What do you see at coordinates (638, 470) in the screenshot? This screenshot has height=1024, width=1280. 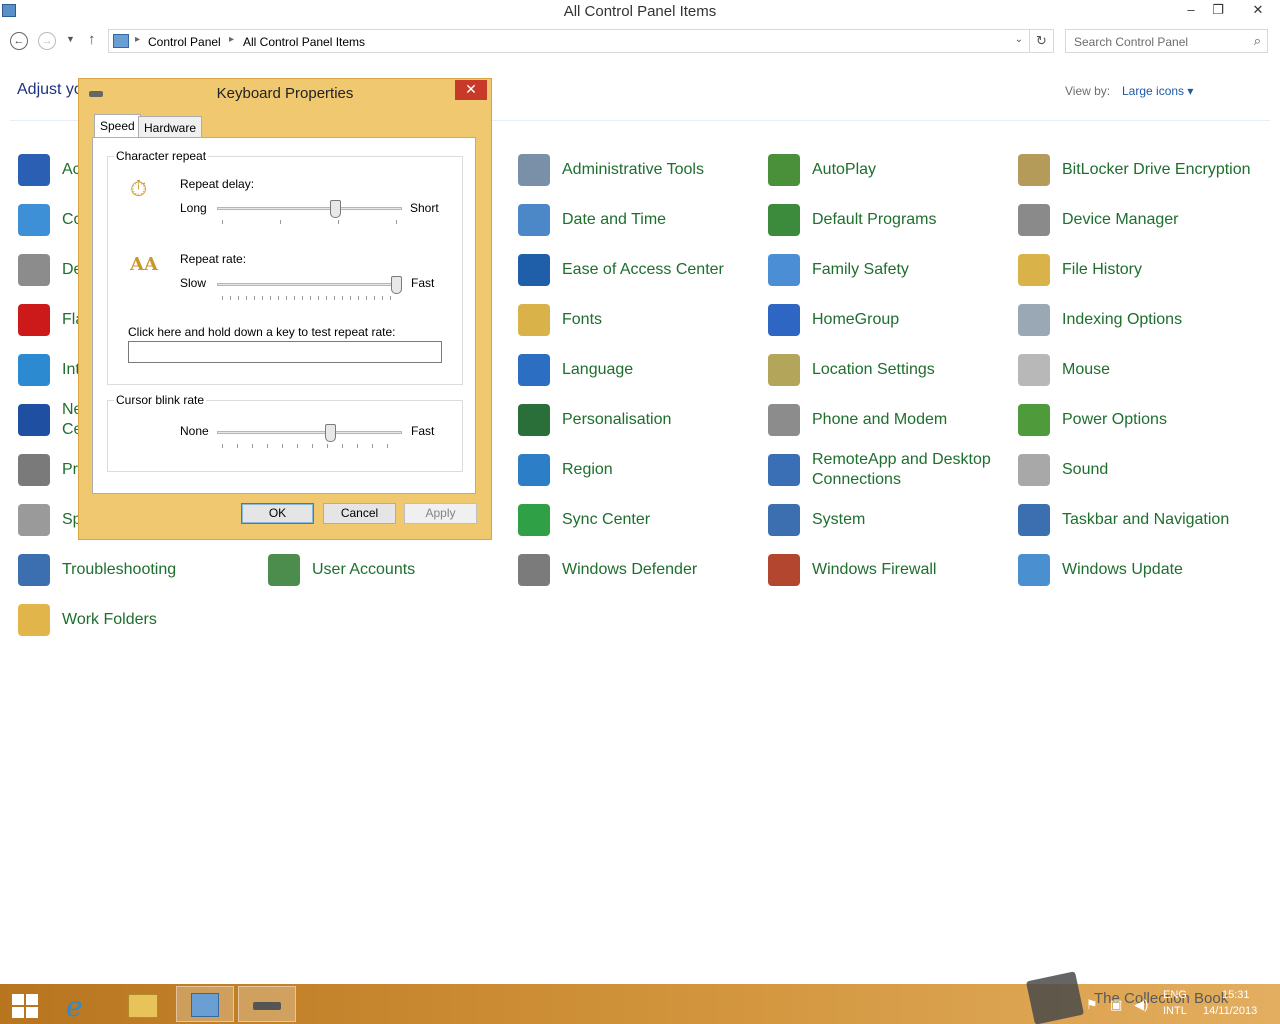 I see `item-region: Region` at bounding box center [638, 470].